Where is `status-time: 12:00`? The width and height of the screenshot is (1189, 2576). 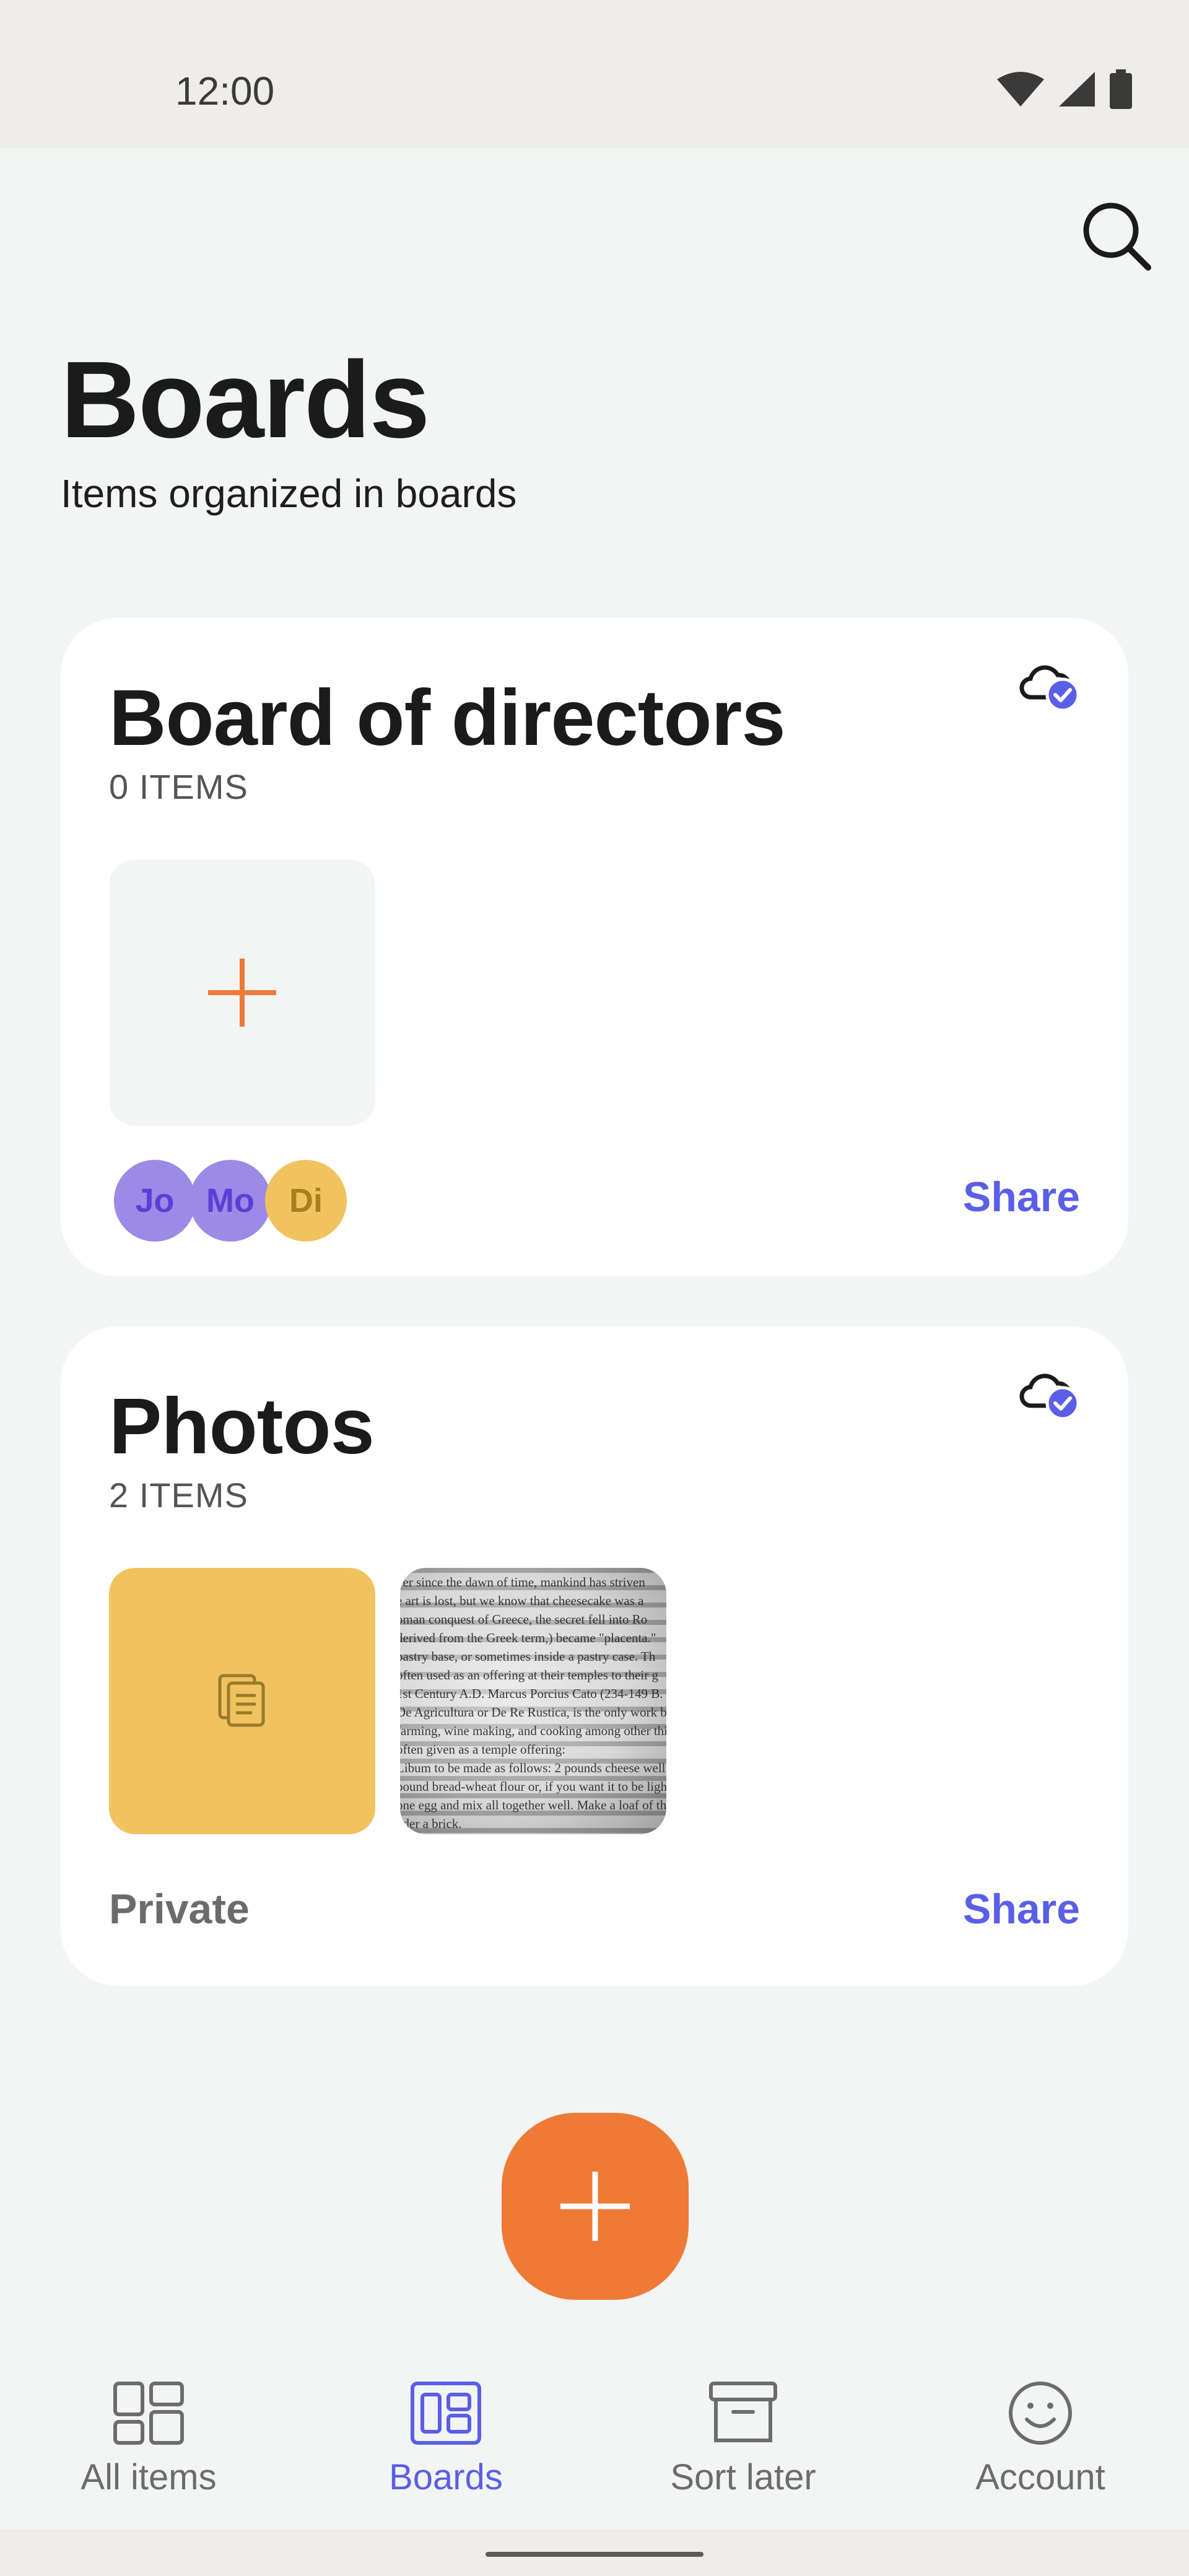
status-time: 12:00 is located at coordinates (225, 91).